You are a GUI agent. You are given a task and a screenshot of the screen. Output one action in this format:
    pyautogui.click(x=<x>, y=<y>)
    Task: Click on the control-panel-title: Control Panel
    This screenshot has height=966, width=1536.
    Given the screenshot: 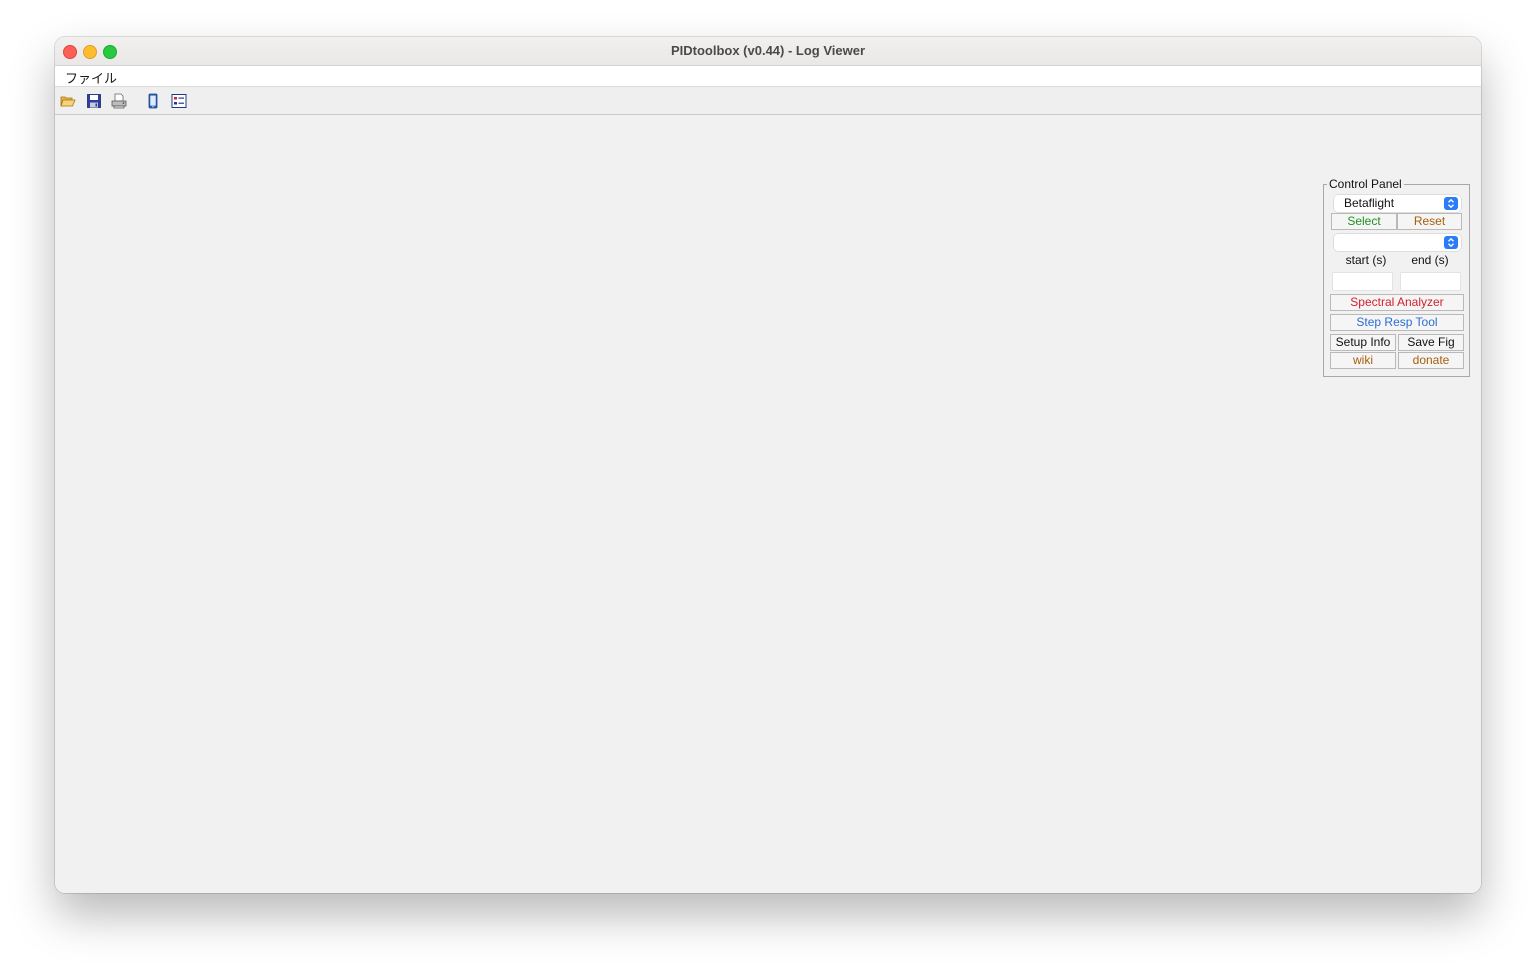 What is the action you would take?
    pyautogui.click(x=1365, y=184)
    